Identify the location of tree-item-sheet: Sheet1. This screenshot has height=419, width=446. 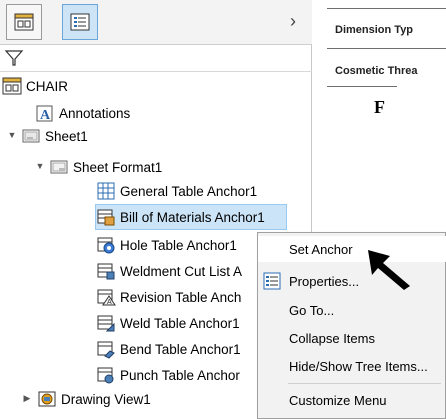
(54, 136).